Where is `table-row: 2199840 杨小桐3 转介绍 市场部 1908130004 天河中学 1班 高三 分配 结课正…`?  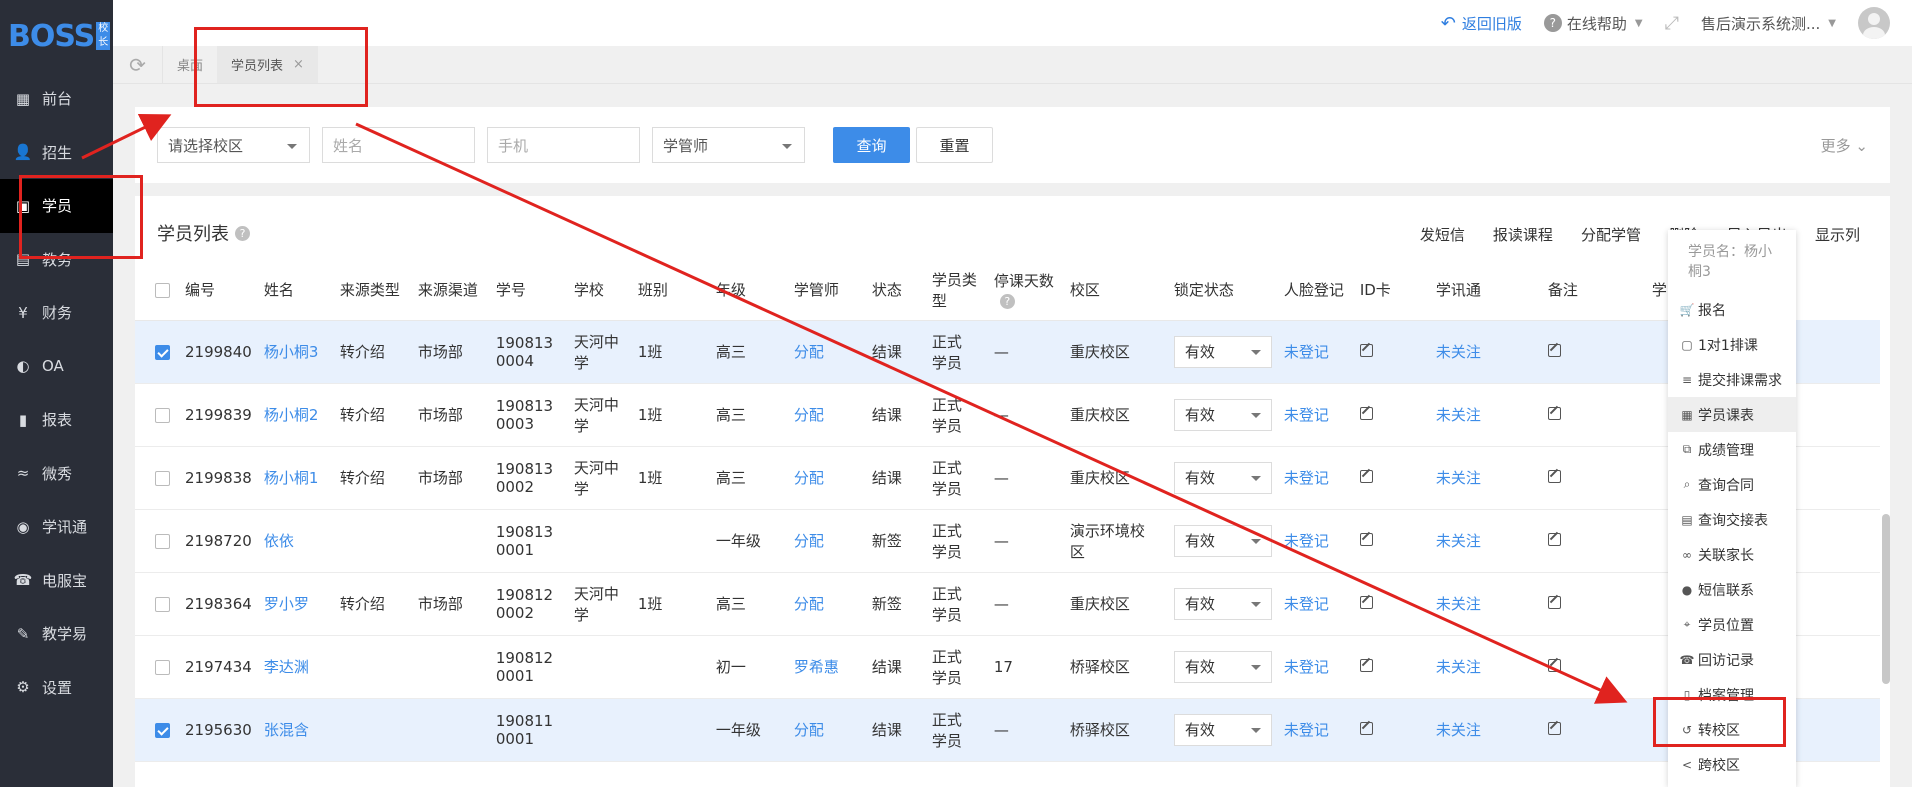
table-row: 2199840 杨小桐3 转介绍 市场部 1908130004 天河中学 1班 高三 分配 结课正… is located at coordinates (1007, 352).